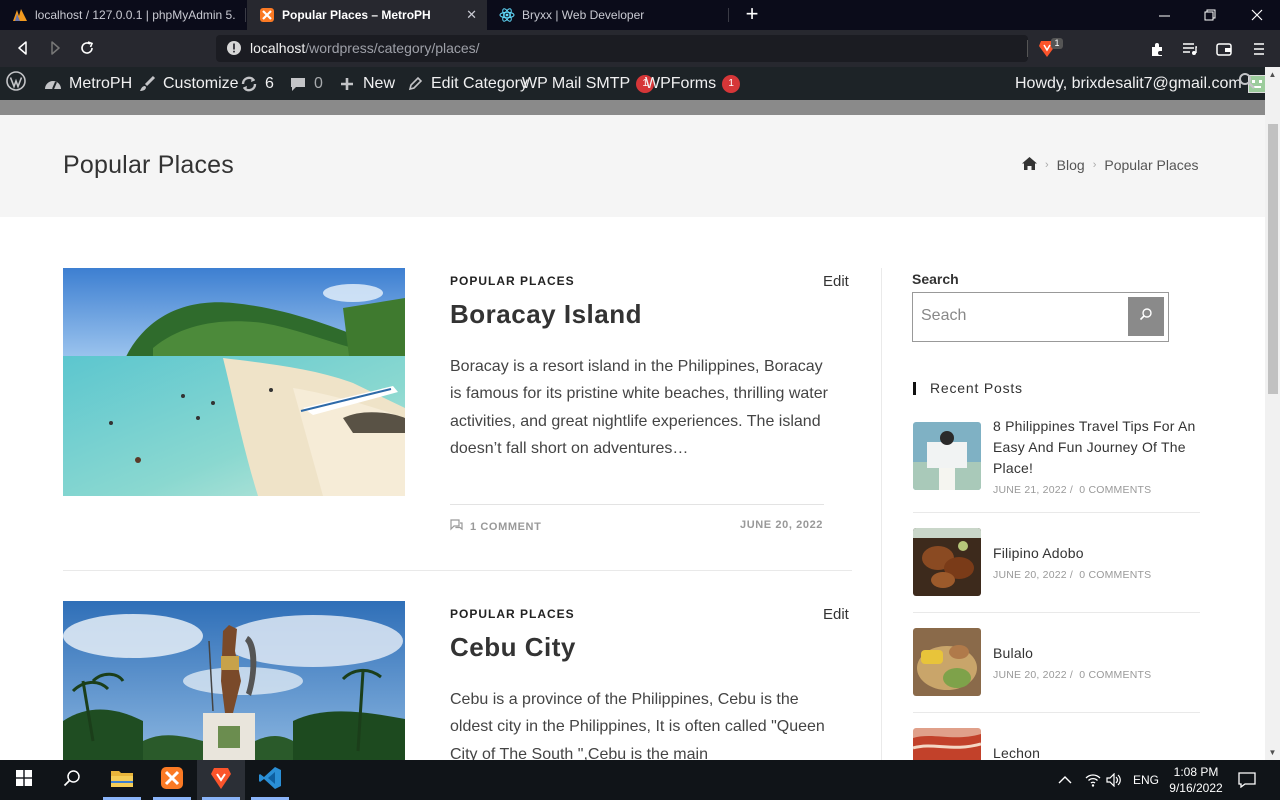 The image size is (1280, 800). Describe the element at coordinates (1095, 653) in the screenshot. I see `recent-post-title: Bulalo` at that location.